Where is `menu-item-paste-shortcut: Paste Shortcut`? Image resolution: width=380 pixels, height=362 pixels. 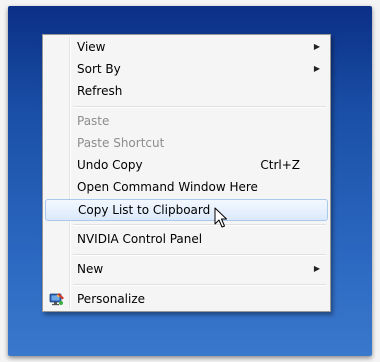
menu-item-paste-shortcut: Paste Shortcut is located at coordinates (186, 143).